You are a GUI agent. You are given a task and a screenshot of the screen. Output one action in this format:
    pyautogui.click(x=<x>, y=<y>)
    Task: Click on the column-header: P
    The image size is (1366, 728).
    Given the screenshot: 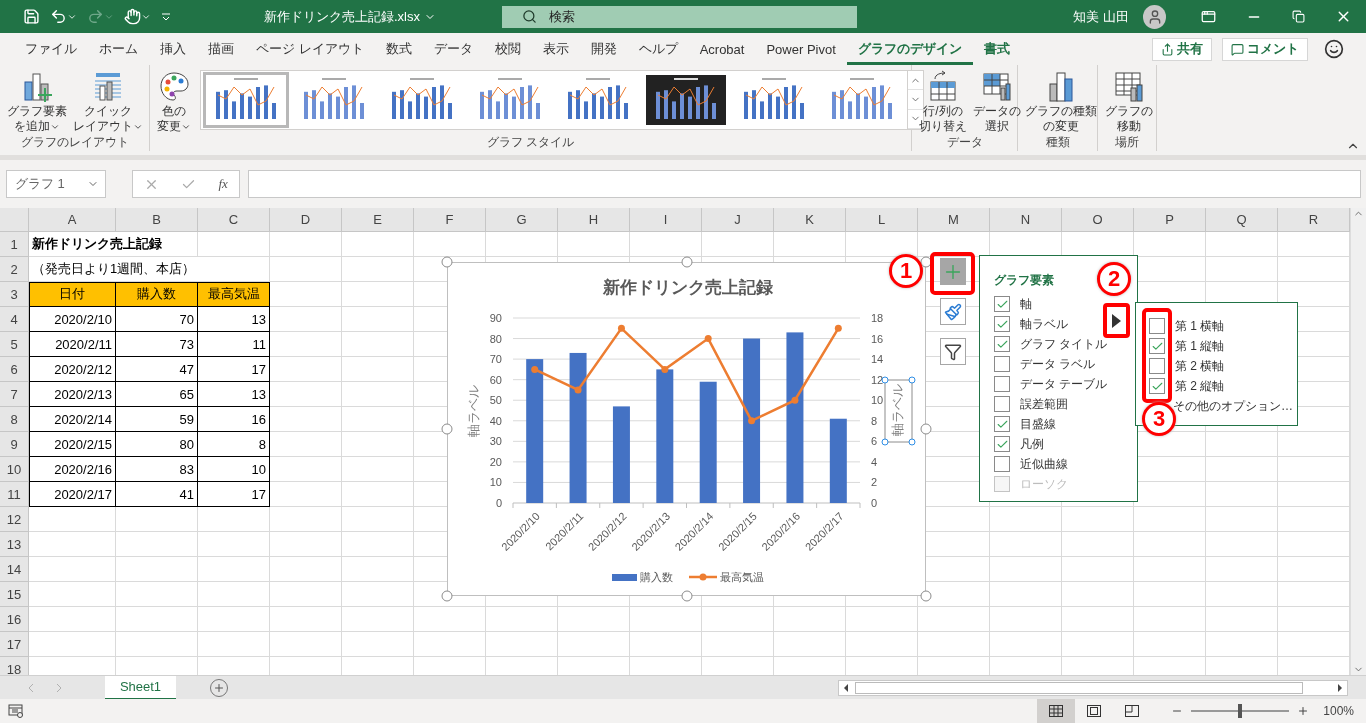 What is the action you would take?
    pyautogui.click(x=1170, y=220)
    